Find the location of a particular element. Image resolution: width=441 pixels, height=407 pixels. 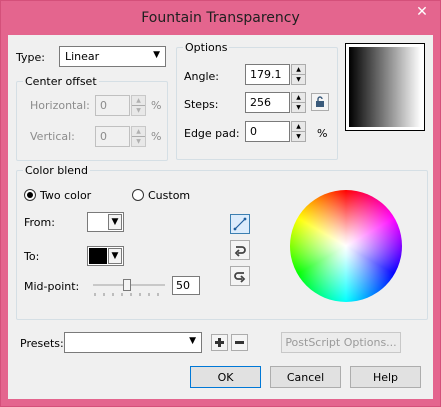

presets-label: Presets: is located at coordinates (42, 343).